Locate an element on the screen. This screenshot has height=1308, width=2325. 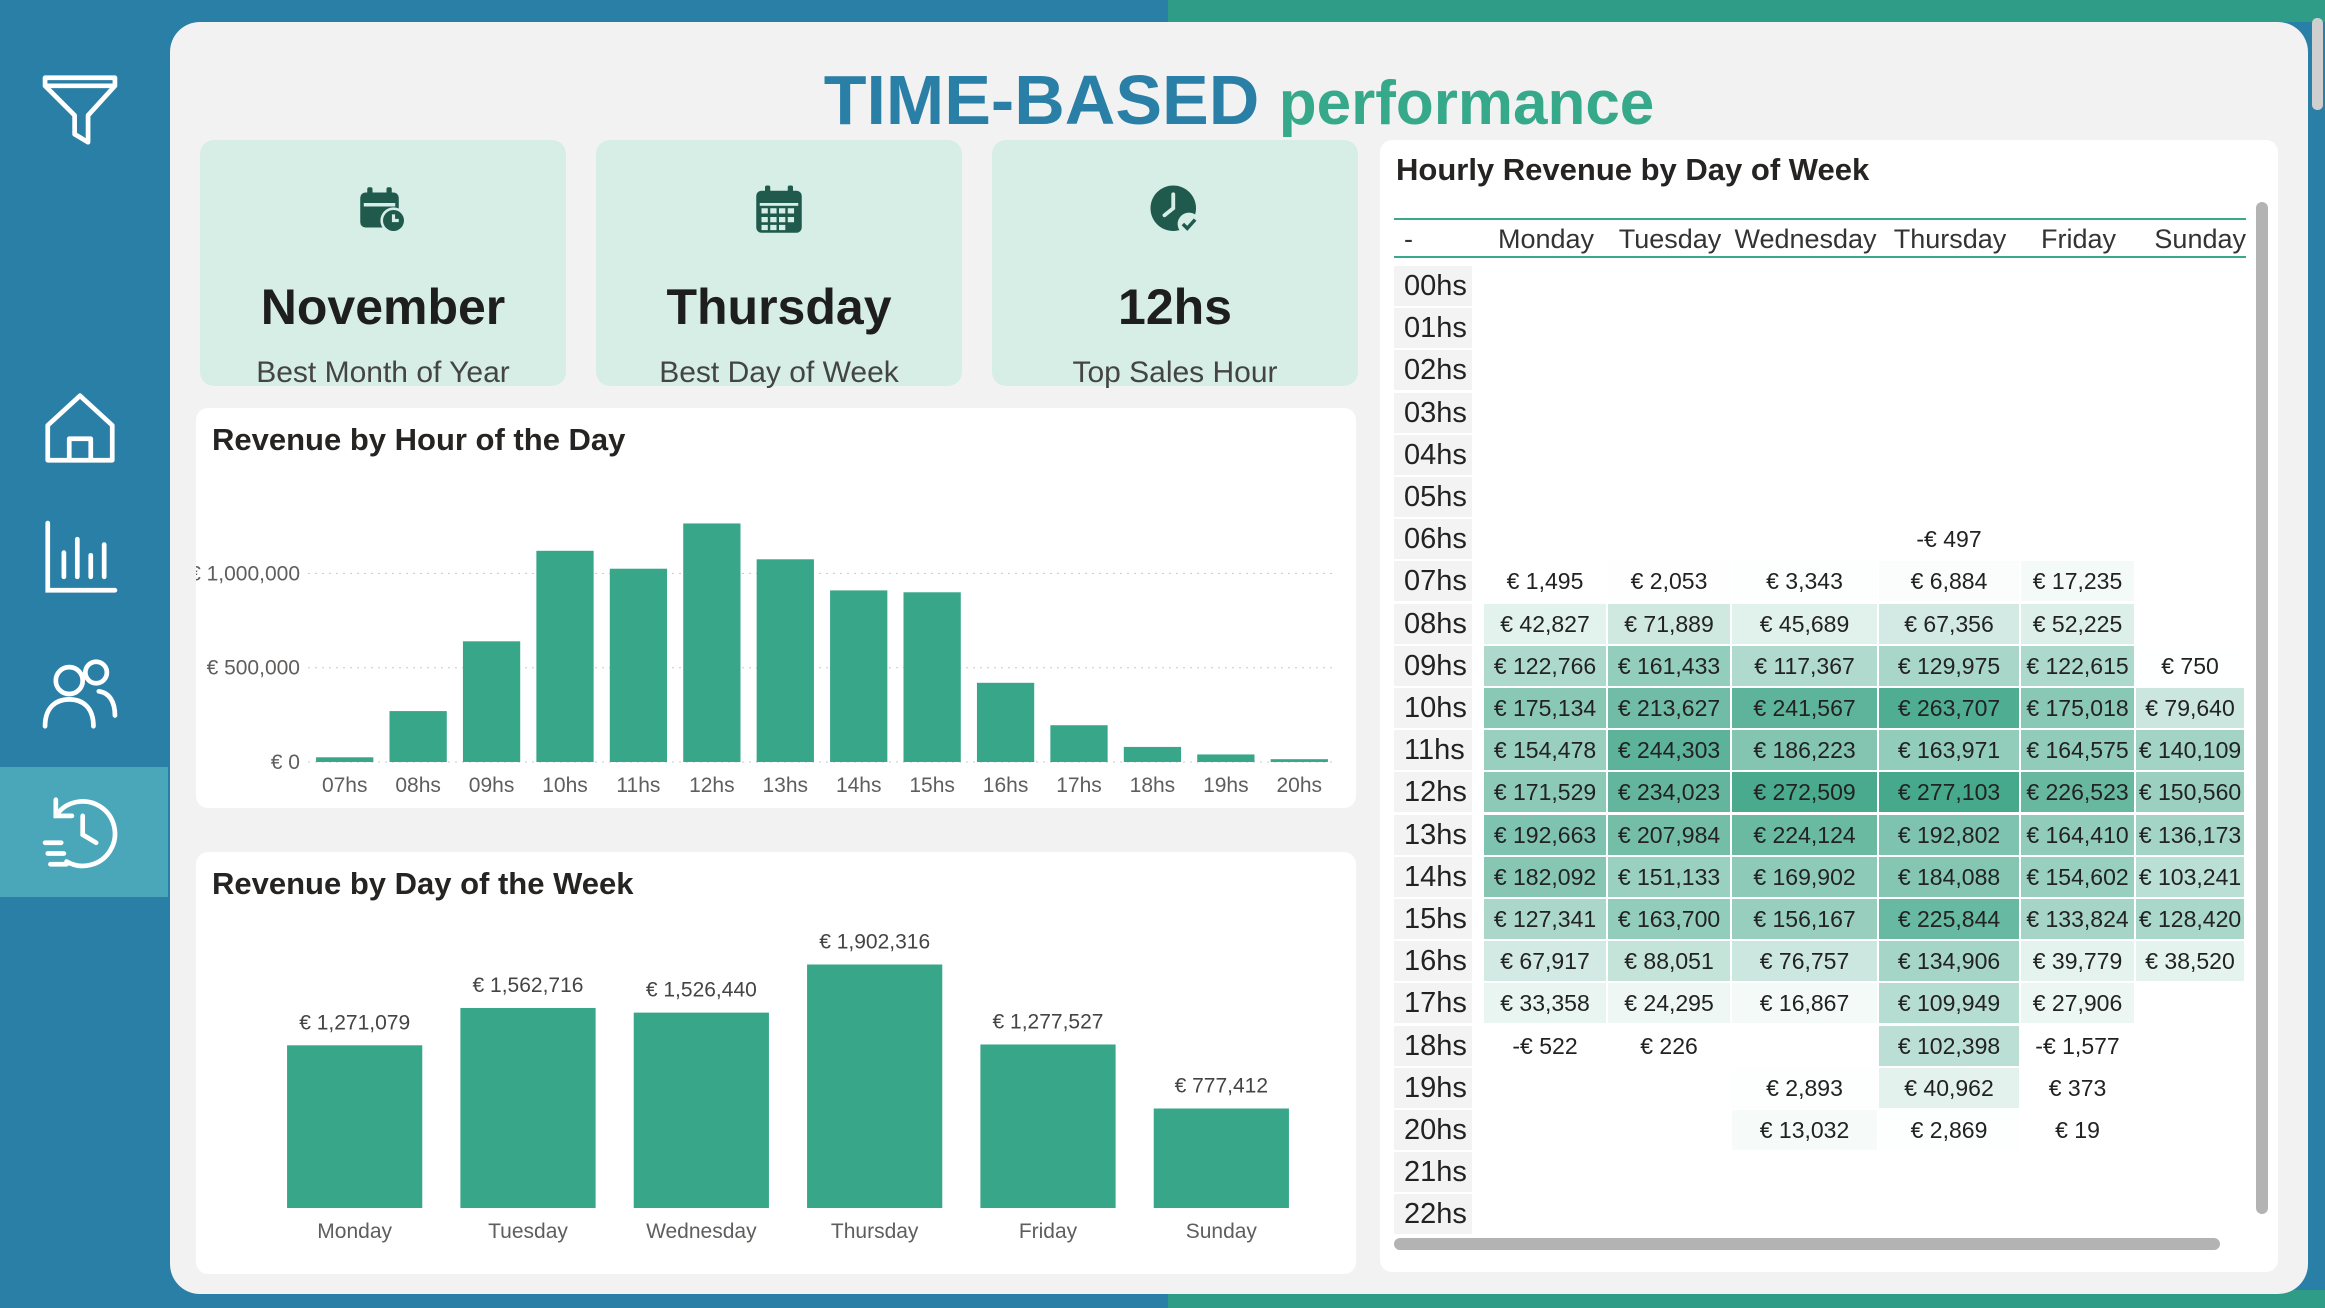
matrix-cell: € 277,103 is located at coordinates (1949, 792).